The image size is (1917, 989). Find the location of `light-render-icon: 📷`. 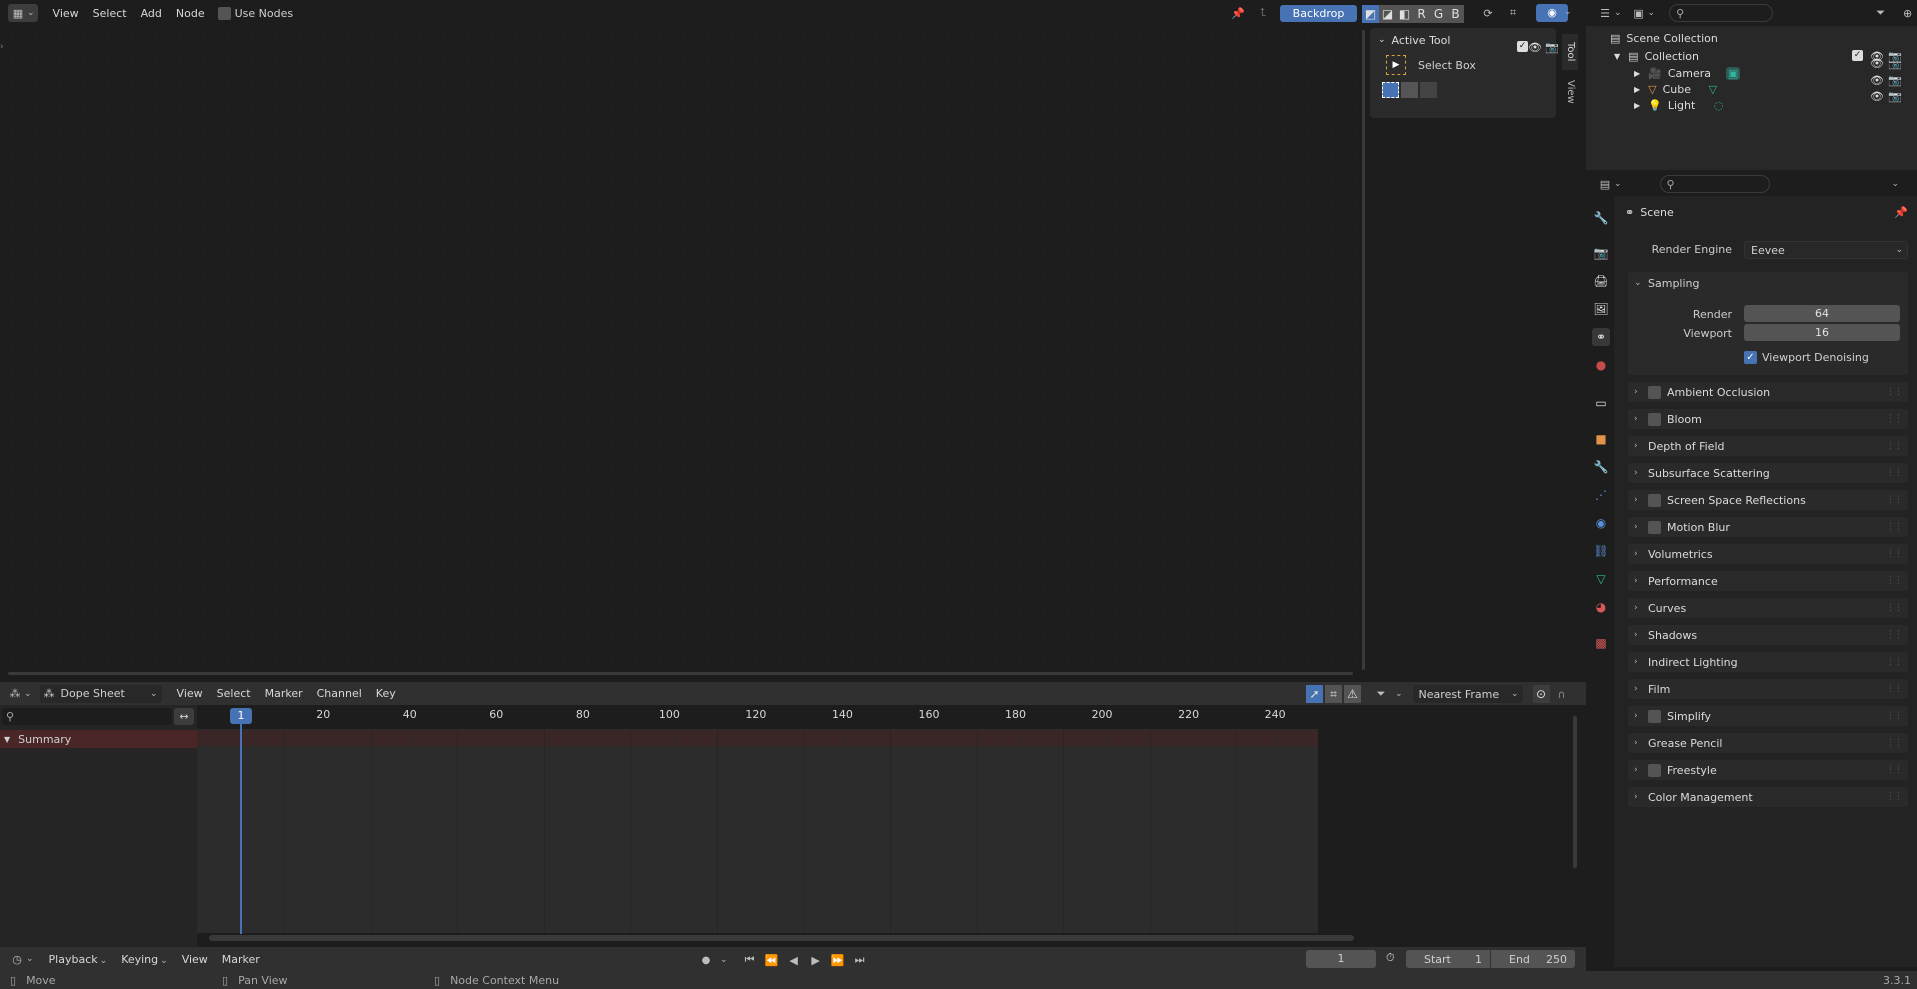

light-render-icon: 📷 is located at coordinates (1895, 96).